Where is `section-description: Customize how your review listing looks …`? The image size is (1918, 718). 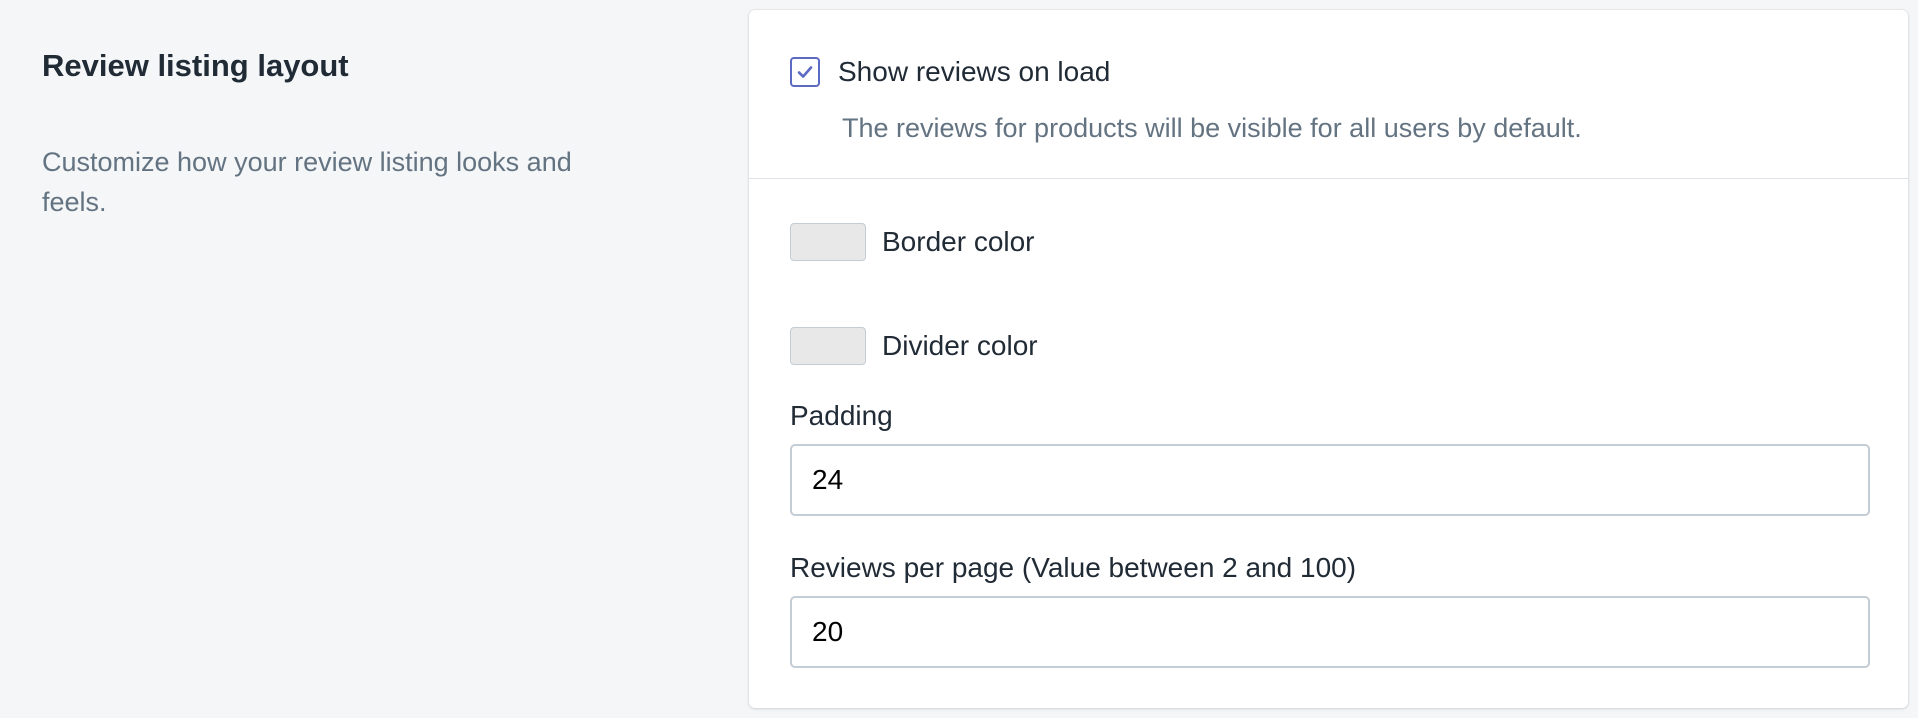
section-description: Customize how your review listing looks … is located at coordinates (307, 182).